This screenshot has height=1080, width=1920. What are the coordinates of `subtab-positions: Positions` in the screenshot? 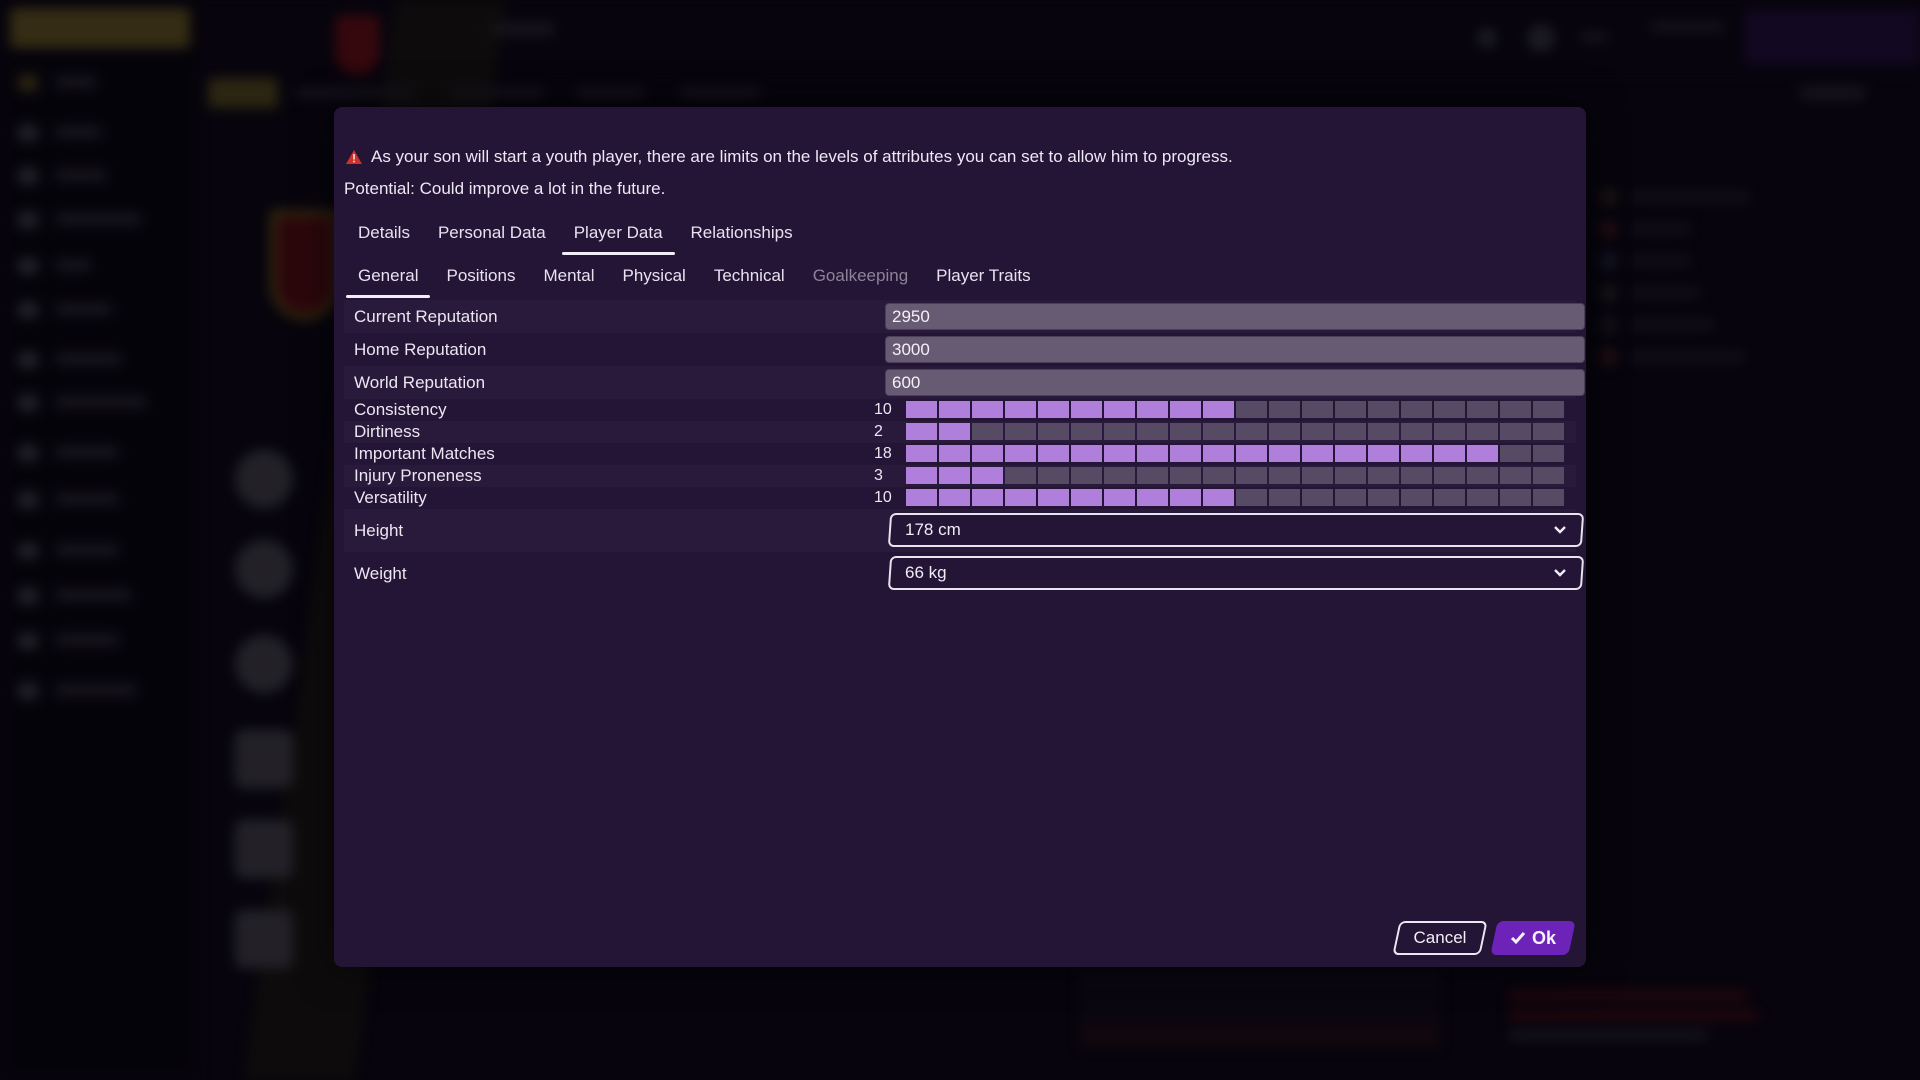 It's located at (480, 278).